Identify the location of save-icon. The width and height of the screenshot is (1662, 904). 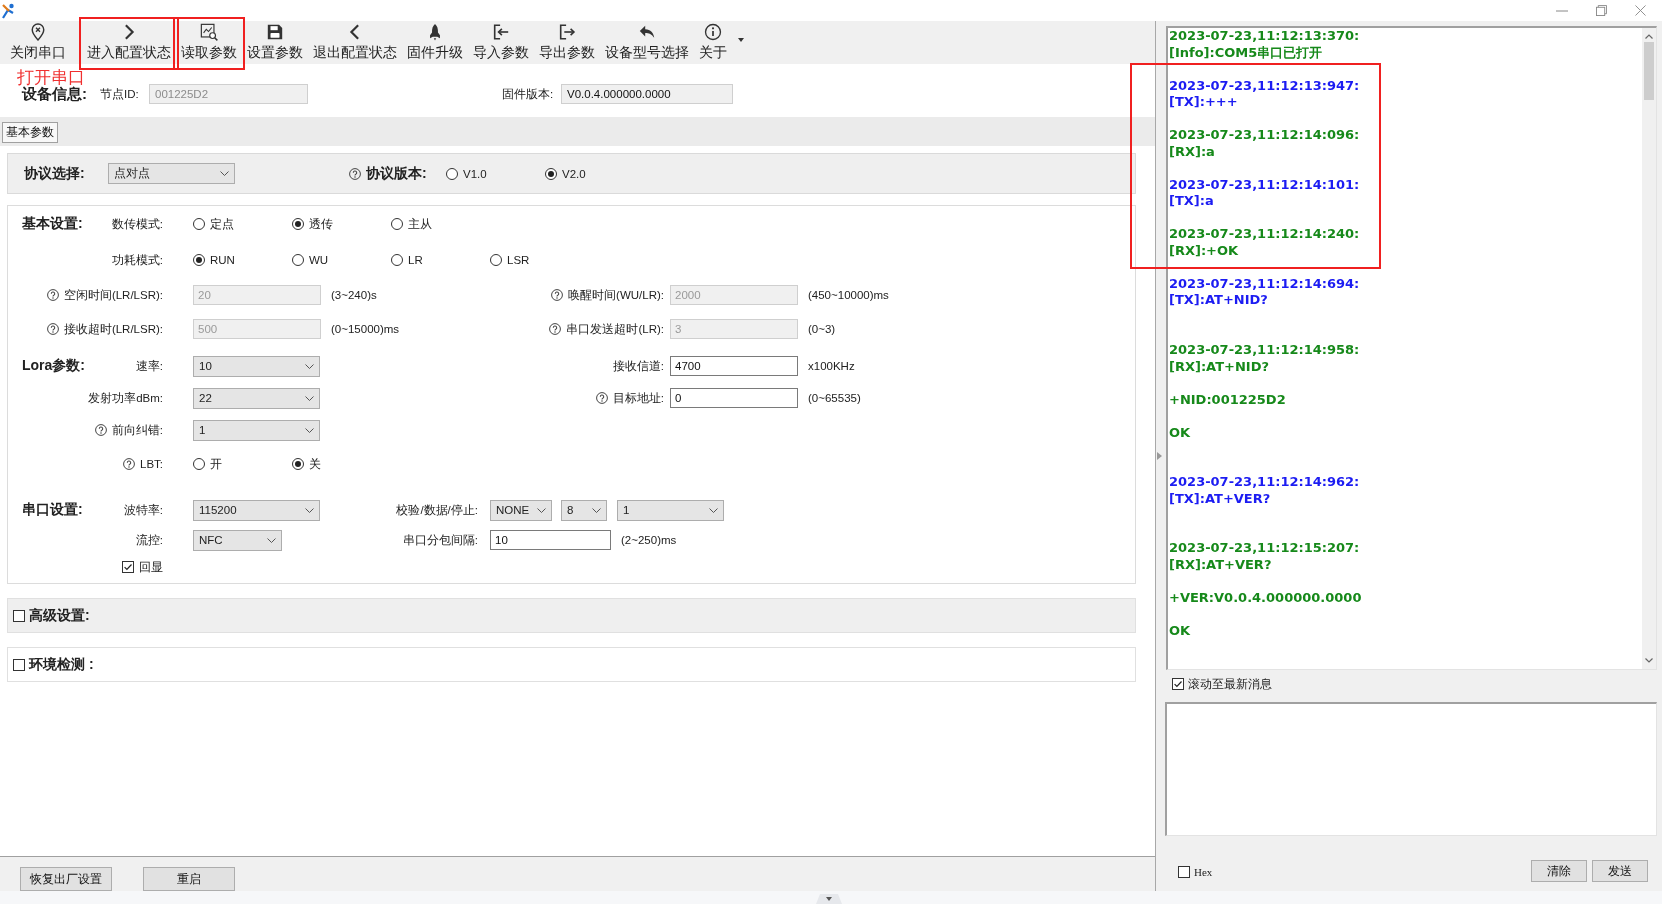
(275, 32).